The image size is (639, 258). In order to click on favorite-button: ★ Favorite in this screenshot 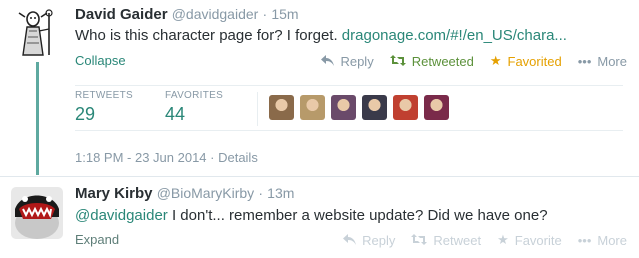, I will do `click(529, 240)`.